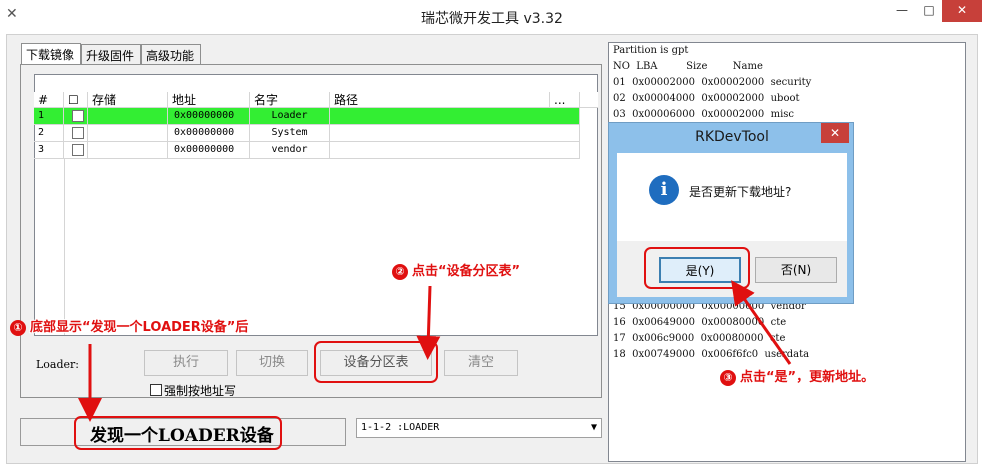 The width and height of the screenshot is (984, 468). I want to click on arrow-step2, so click(428, 322).